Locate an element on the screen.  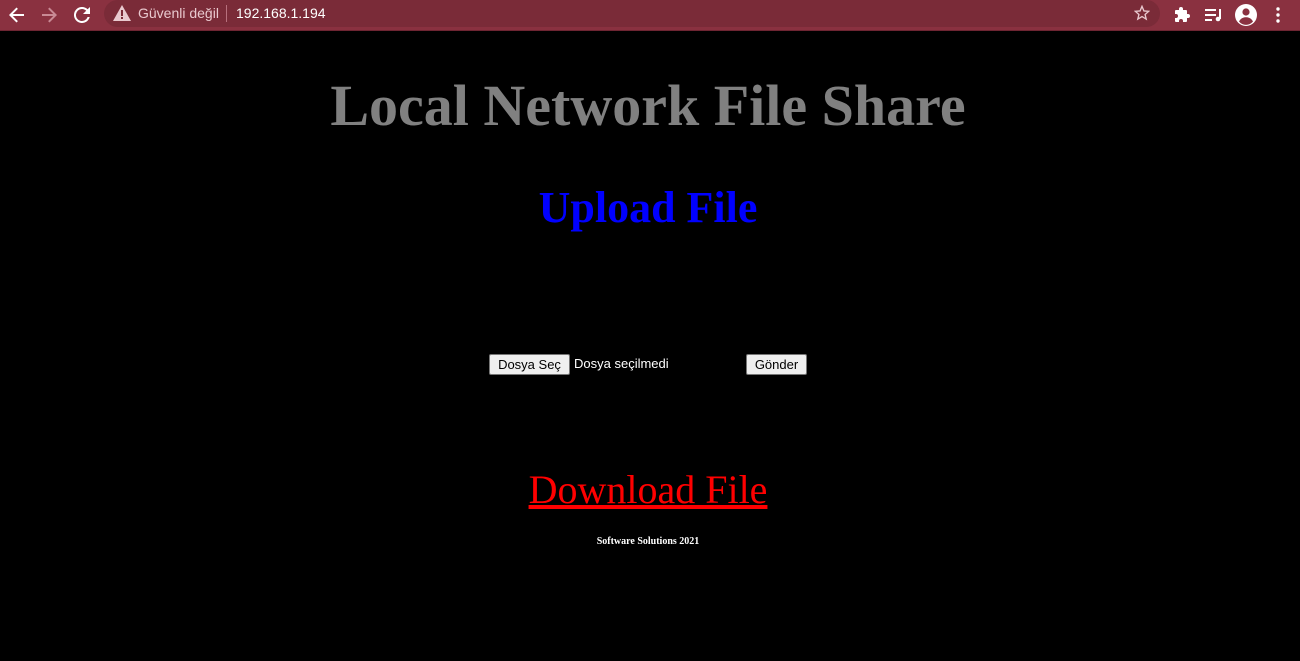
security-status: Güvenli değil is located at coordinates (178, 13).